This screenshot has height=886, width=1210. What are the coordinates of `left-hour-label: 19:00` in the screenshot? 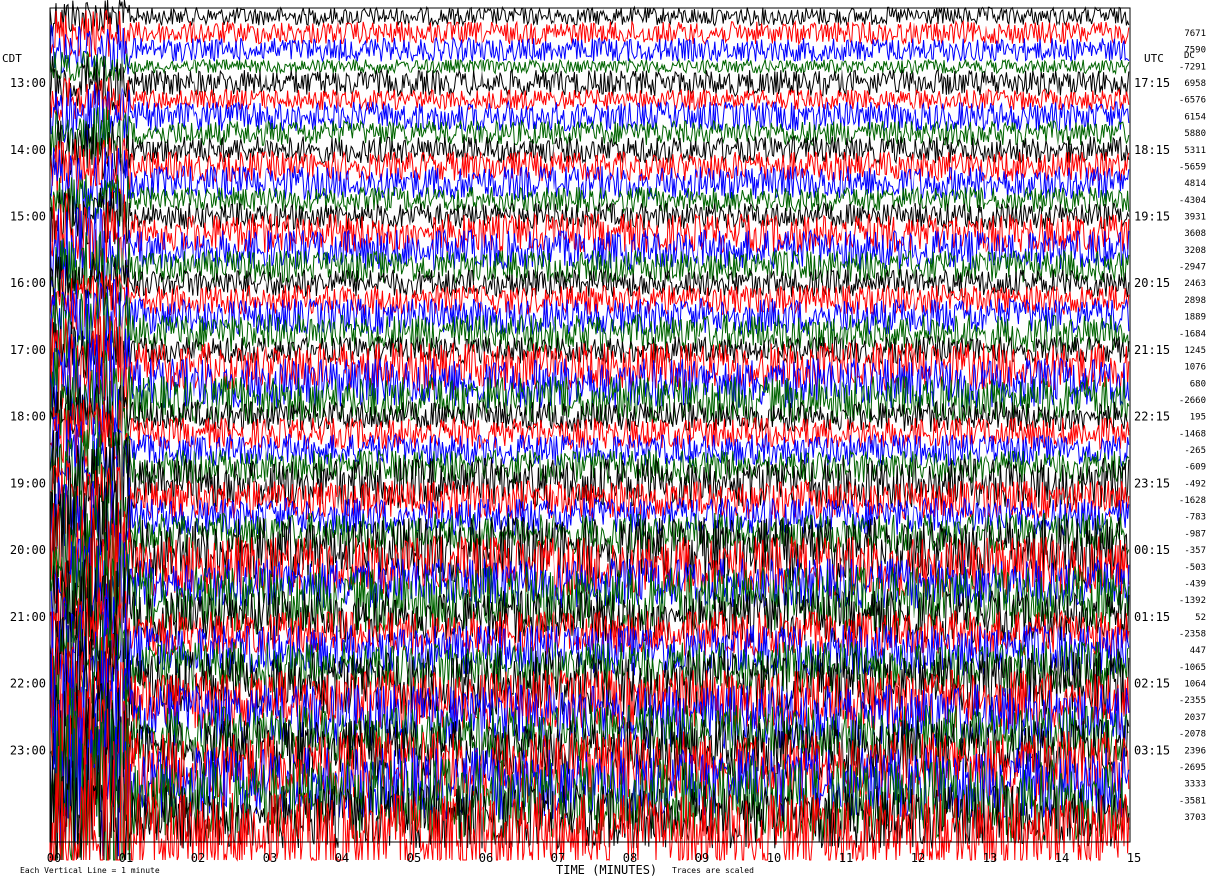 It's located at (28, 483).